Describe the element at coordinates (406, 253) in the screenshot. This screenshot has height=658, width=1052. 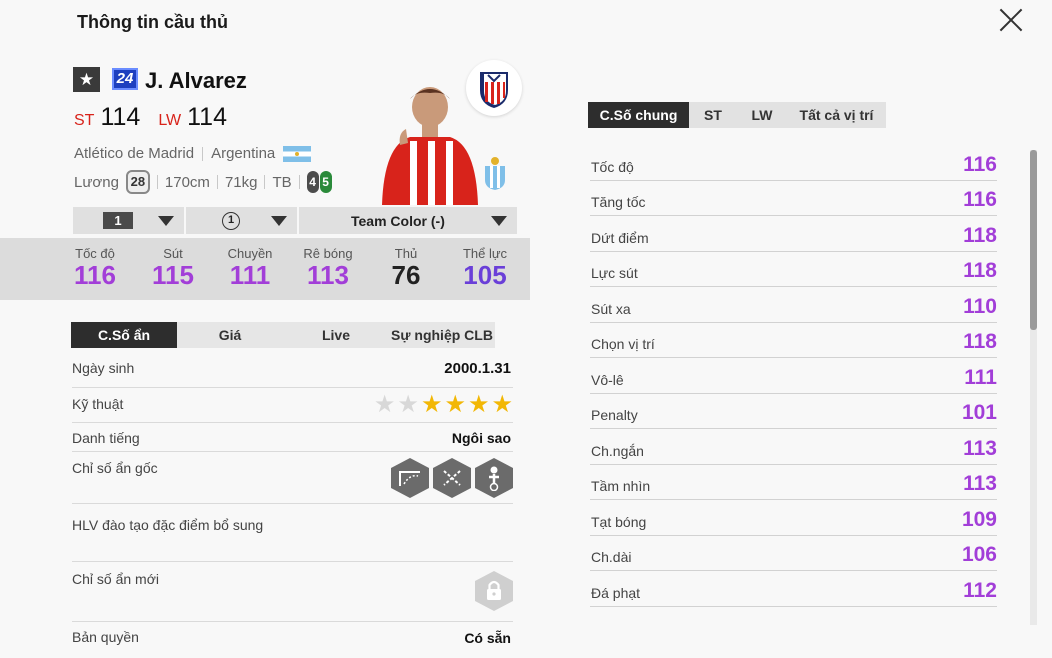
I see `stat-label: Thủ` at that location.